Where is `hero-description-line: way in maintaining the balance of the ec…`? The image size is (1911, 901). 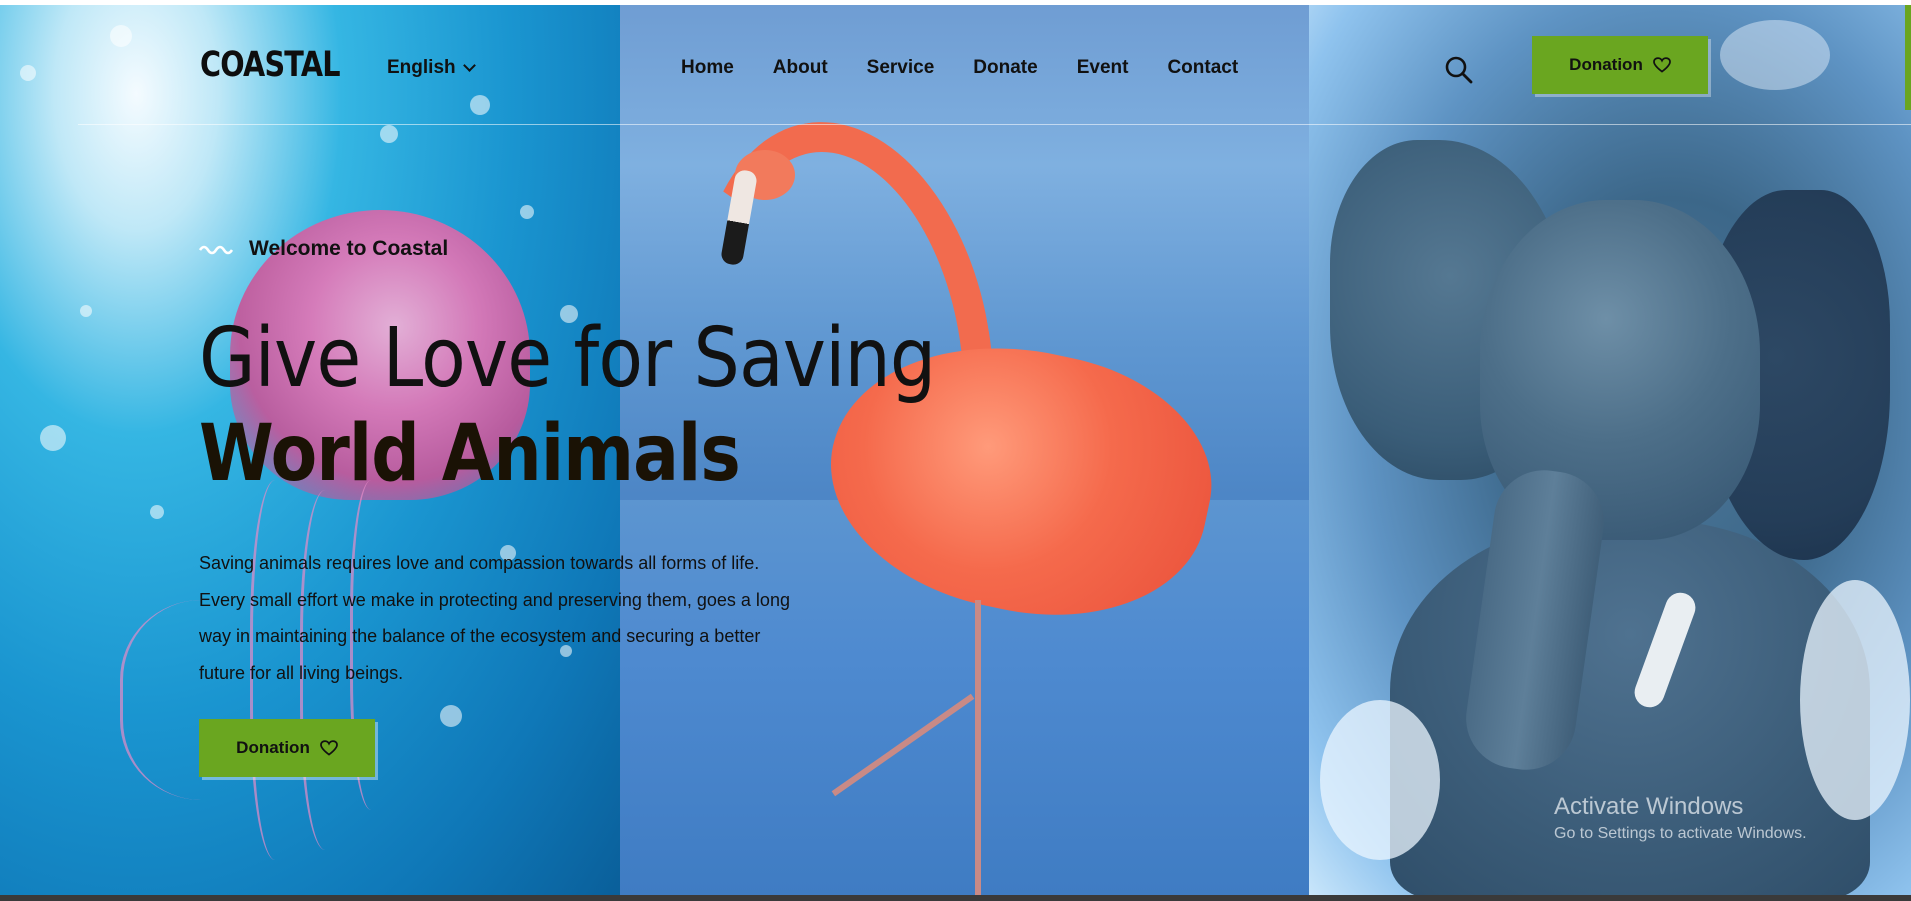
hero-description-line: way in maintaining the balance of the ec… is located at coordinates (480, 636).